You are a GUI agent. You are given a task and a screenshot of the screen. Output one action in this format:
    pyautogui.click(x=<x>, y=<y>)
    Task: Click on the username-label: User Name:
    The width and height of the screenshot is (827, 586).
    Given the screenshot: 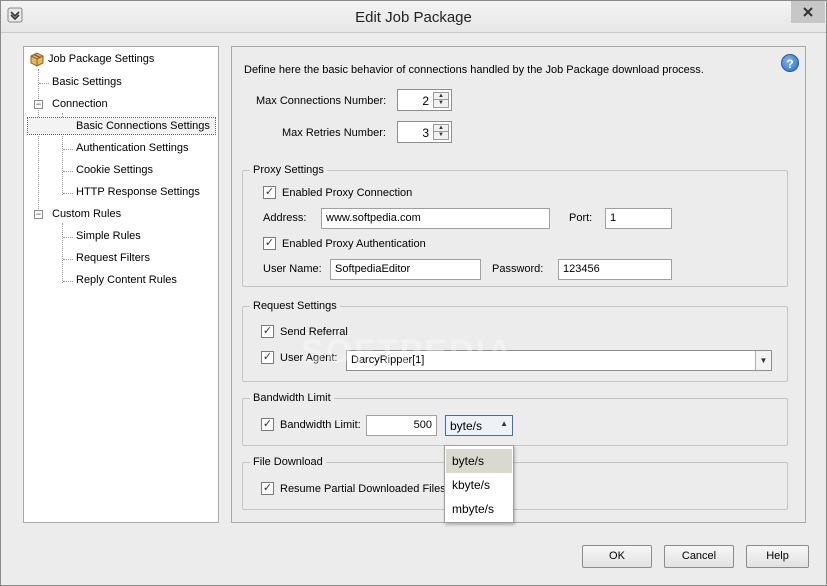 What is the action you would take?
    pyautogui.click(x=292, y=269)
    